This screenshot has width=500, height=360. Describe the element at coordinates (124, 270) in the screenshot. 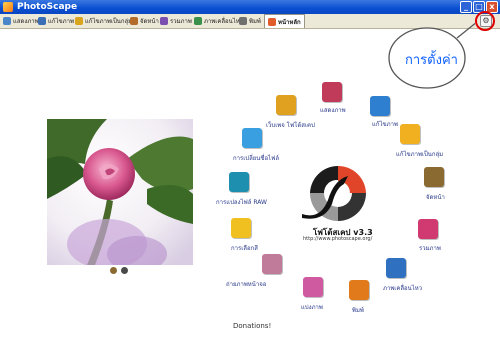

I see `view-icon` at that location.